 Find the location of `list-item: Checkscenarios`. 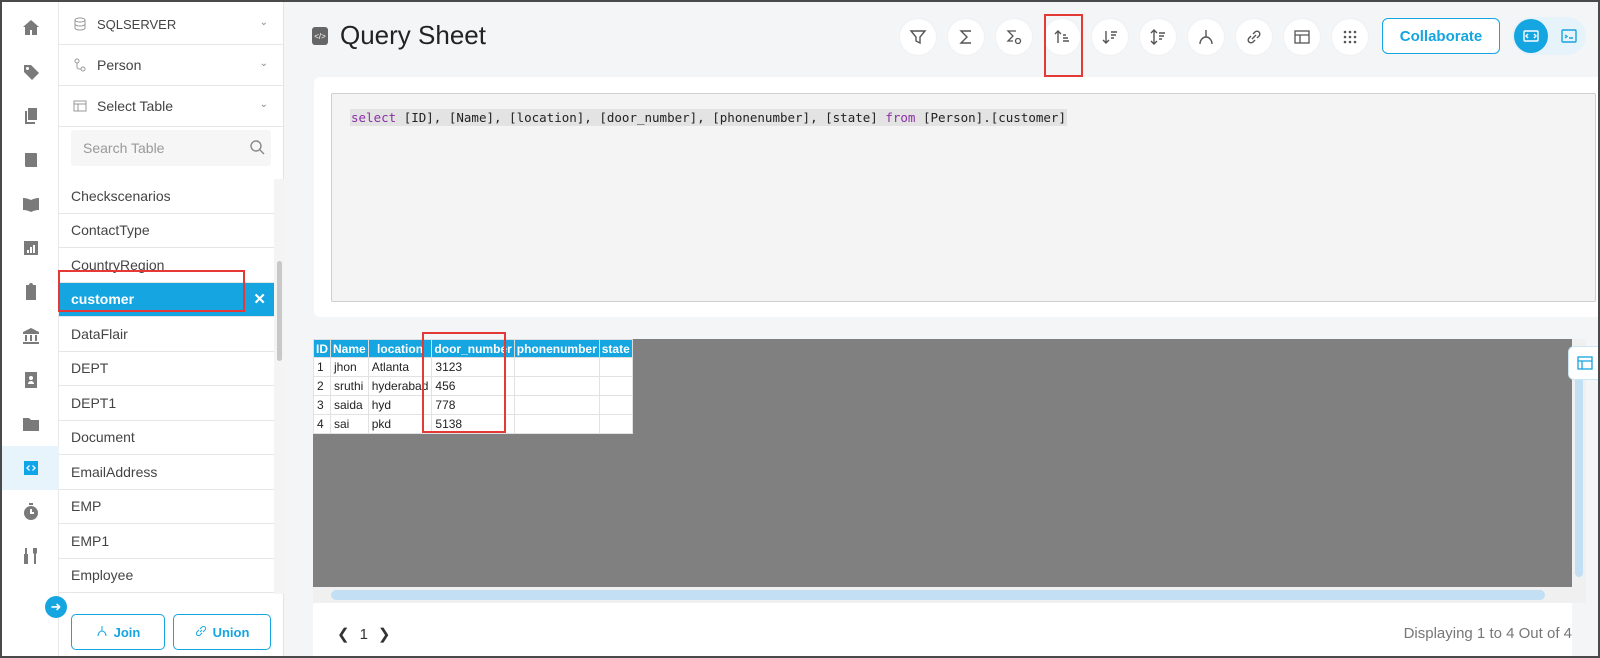

list-item: Checkscenarios is located at coordinates (166, 196).